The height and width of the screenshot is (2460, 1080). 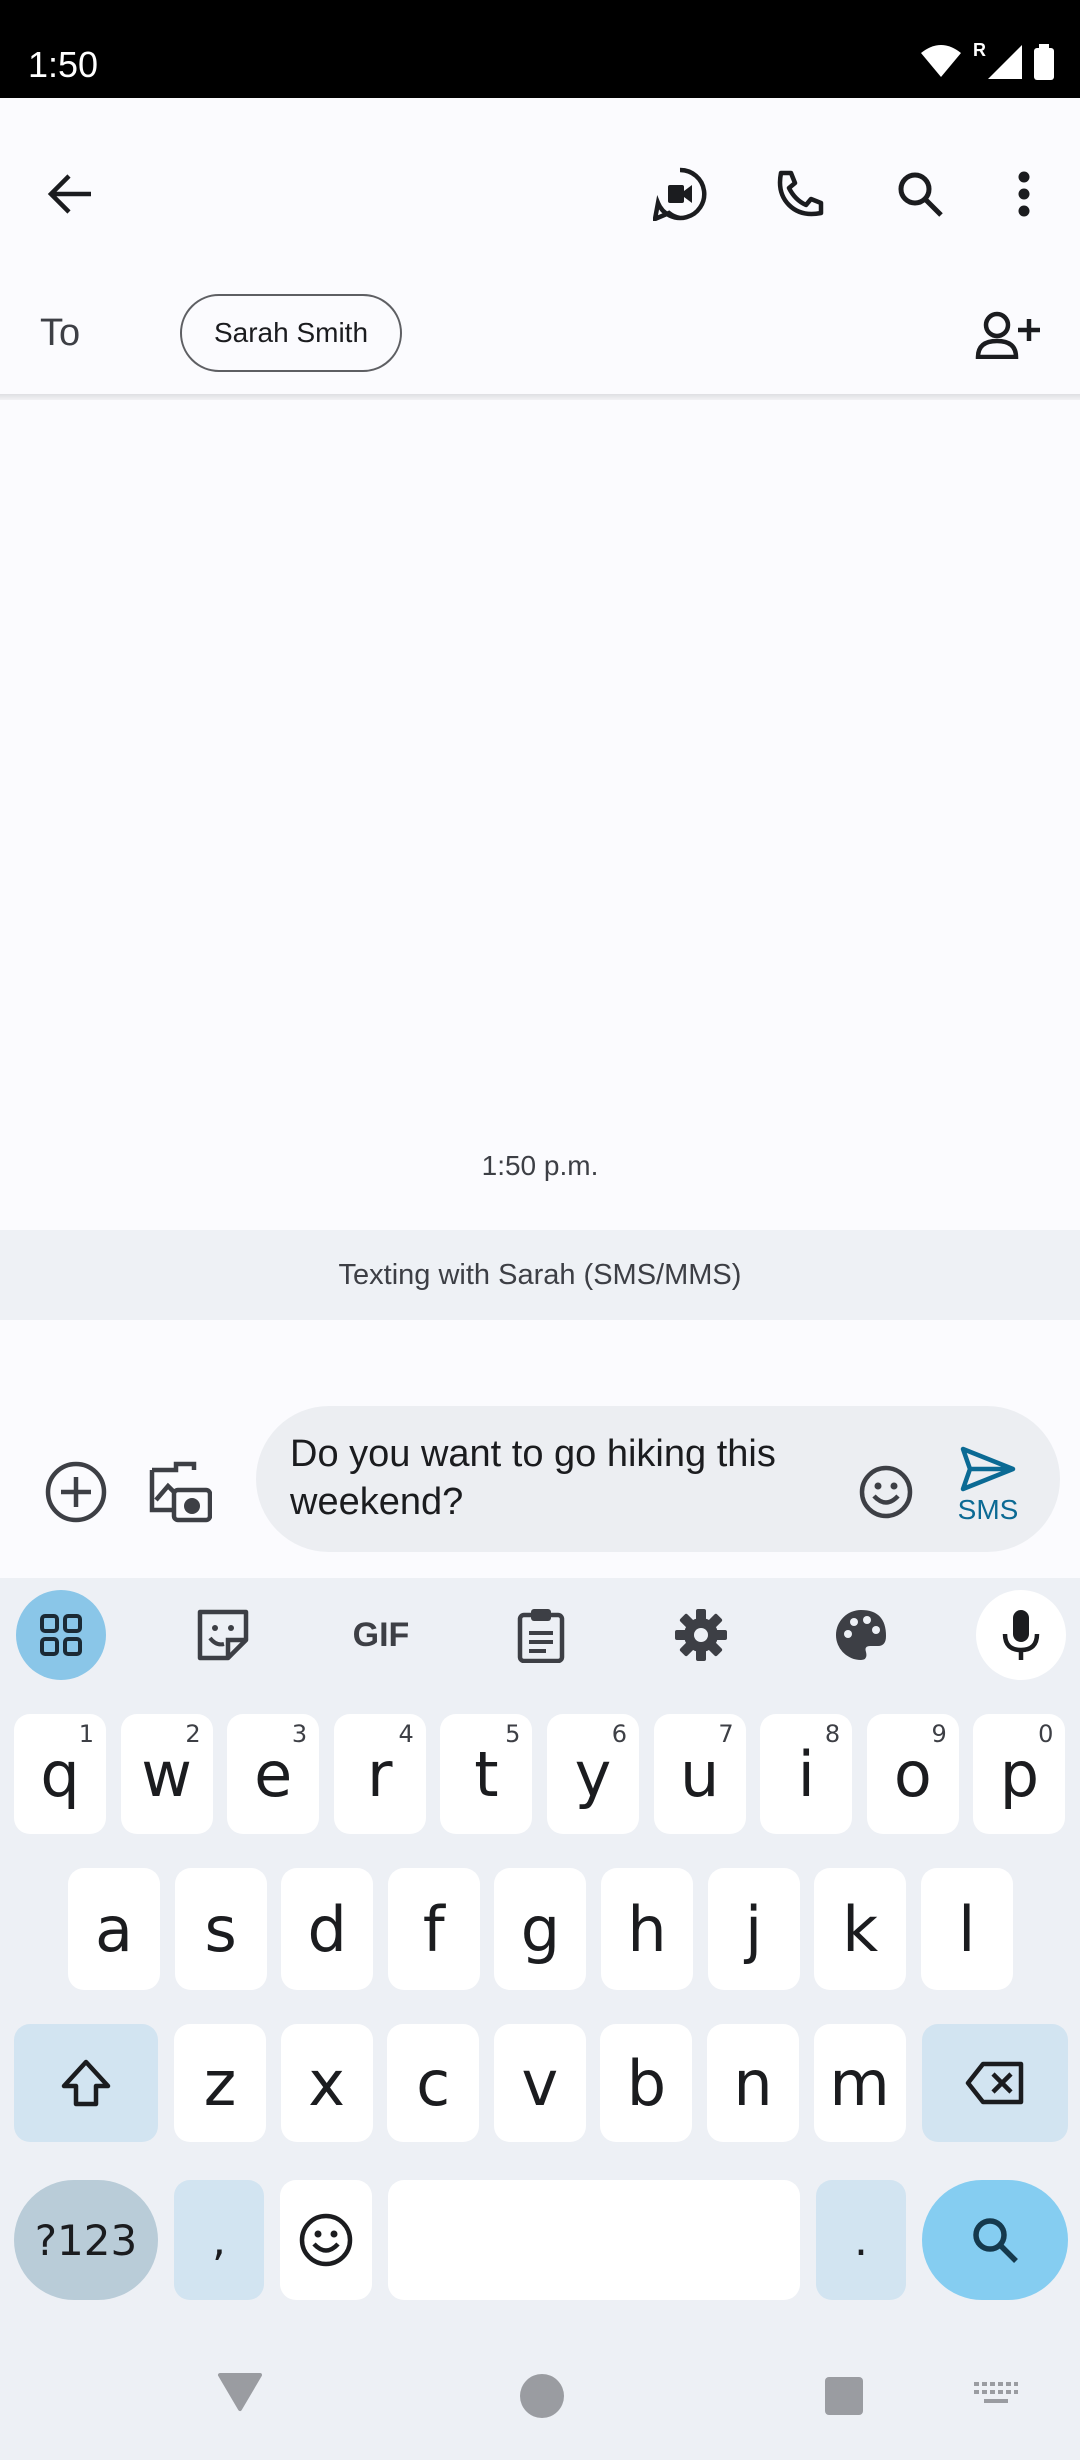 I want to click on key-t: t5, so click(x=486, y=1774).